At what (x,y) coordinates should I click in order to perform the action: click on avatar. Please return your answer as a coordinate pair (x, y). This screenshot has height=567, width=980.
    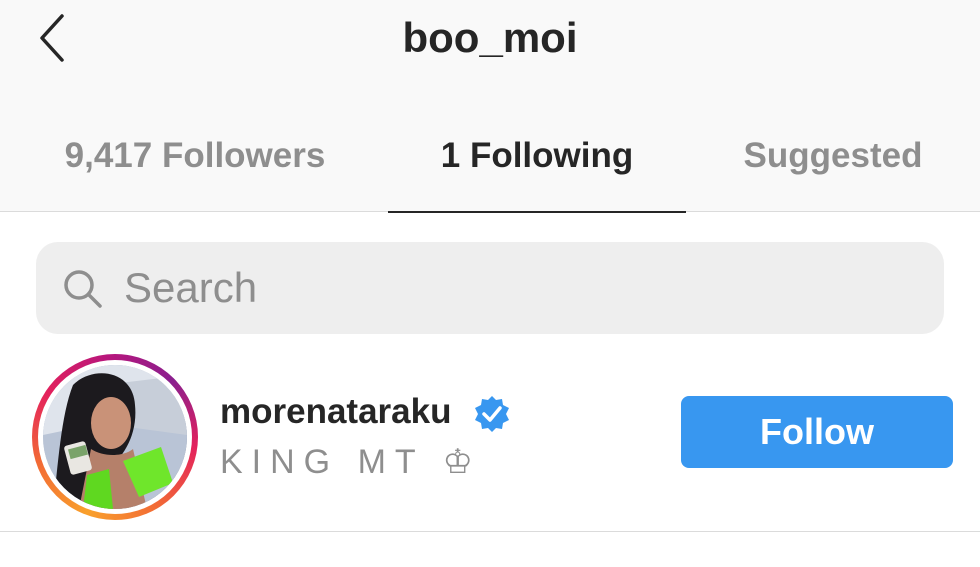
    Looking at the image, I should click on (115, 437).